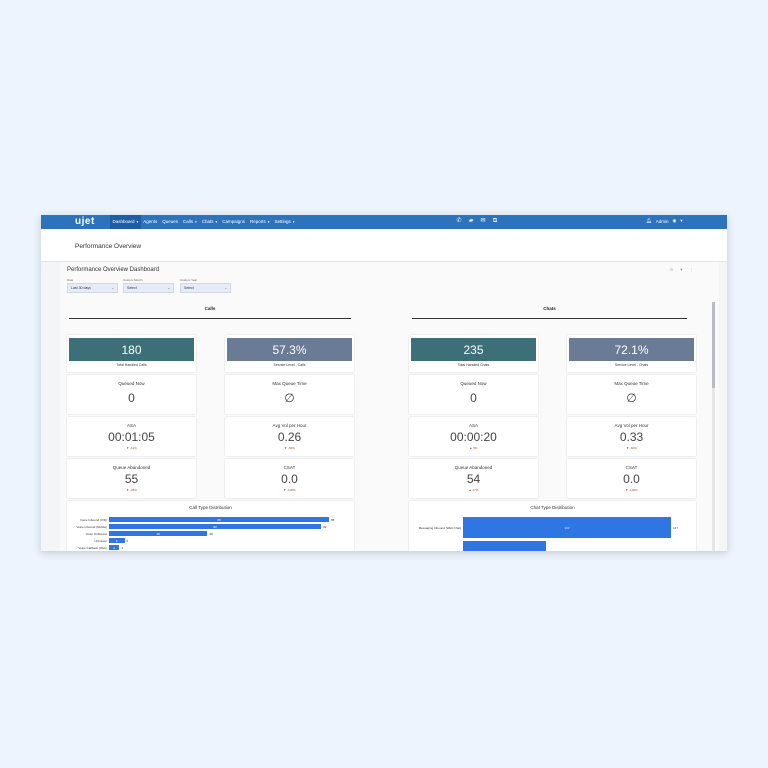 This screenshot has width=768, height=768. Describe the element at coordinates (131, 479) in the screenshot. I see `metric-value: 55` at that location.